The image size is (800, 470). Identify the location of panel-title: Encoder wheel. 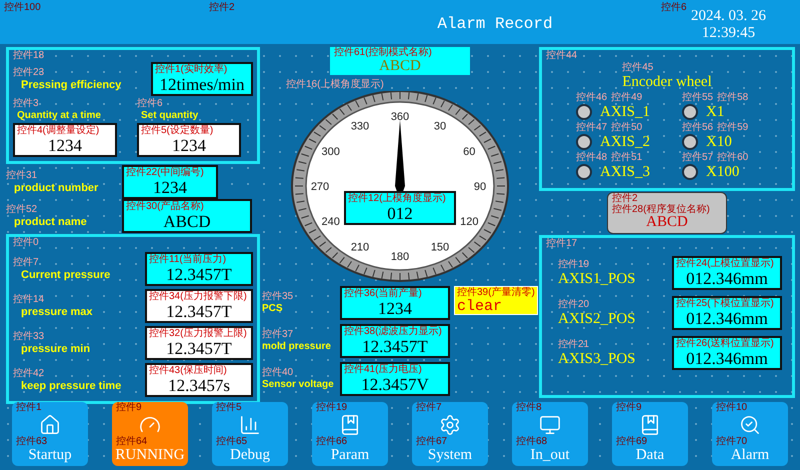
(667, 82).